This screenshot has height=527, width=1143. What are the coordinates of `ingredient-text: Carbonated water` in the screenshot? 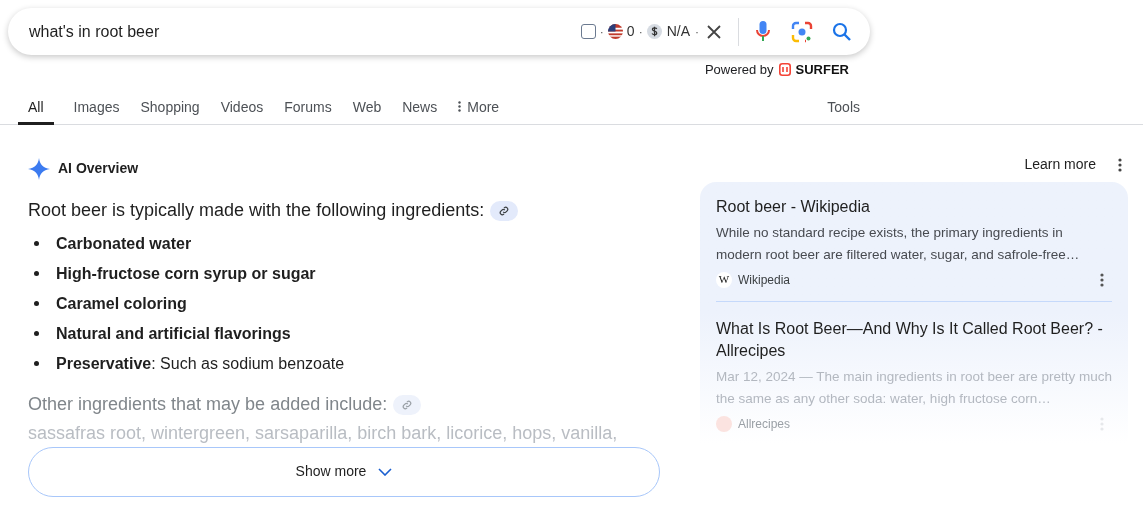 It's located at (124, 243).